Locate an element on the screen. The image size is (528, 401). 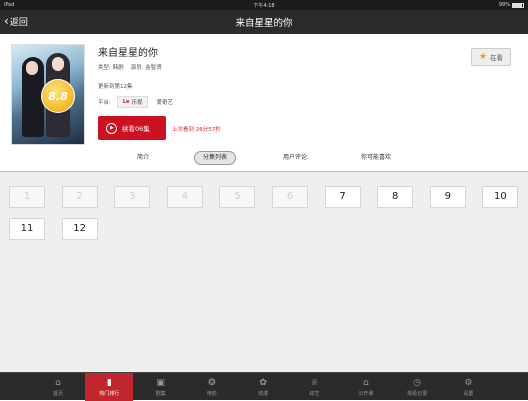
tabbar-label: 电影 is located at coordinates (211, 394).